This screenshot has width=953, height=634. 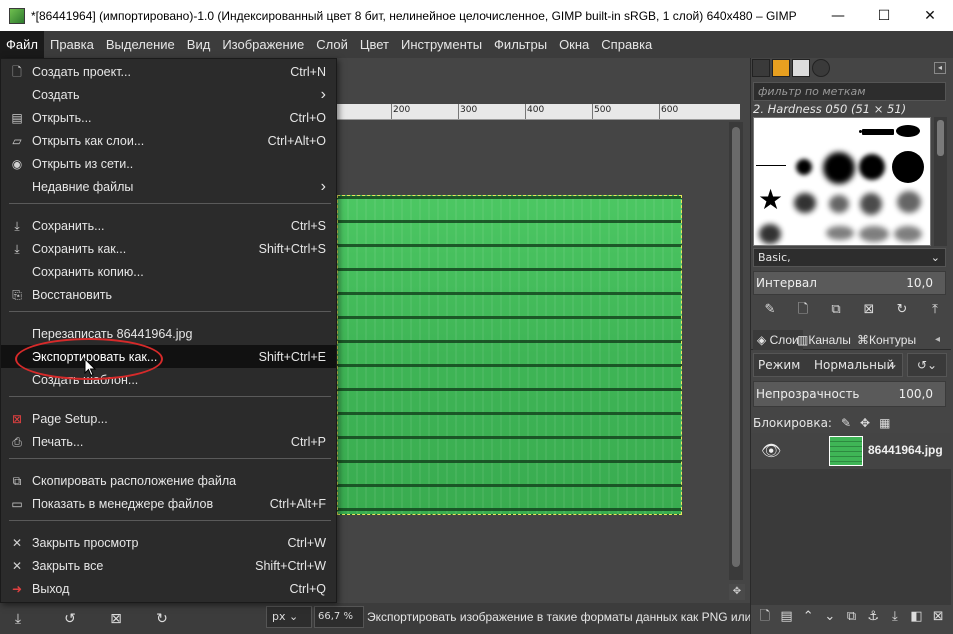 What do you see at coordinates (869, 310) in the screenshot?
I see `delete-brush-icon: ⊠` at bounding box center [869, 310].